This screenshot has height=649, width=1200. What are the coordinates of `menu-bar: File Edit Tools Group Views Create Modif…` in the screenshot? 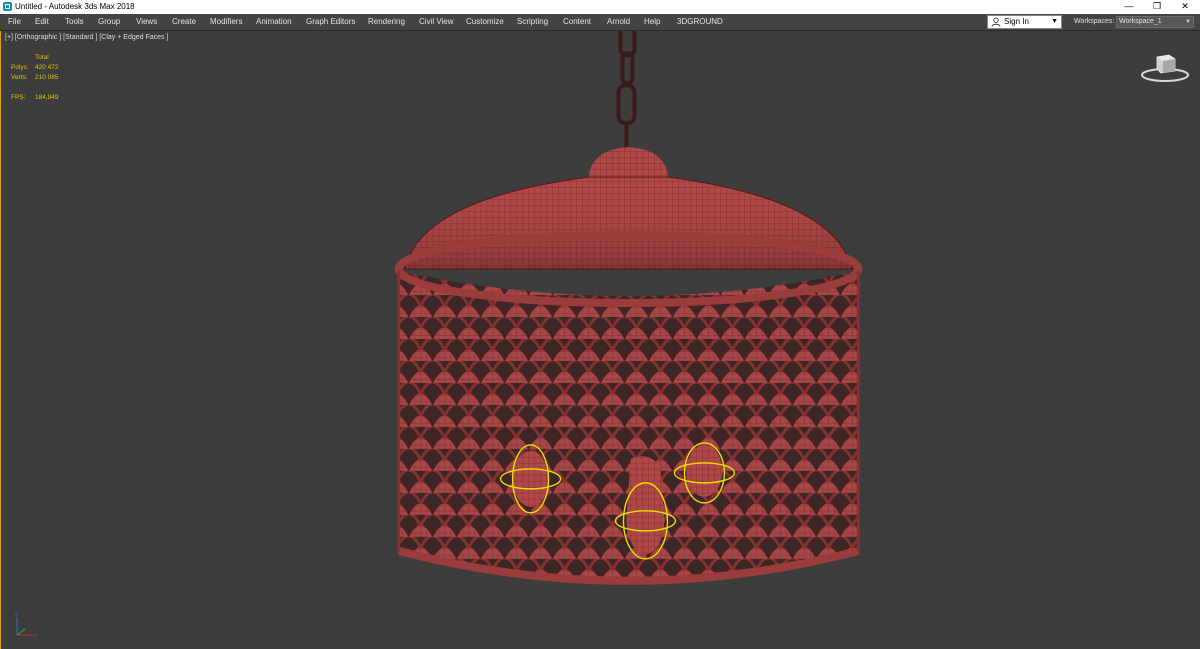 It's located at (600, 22).